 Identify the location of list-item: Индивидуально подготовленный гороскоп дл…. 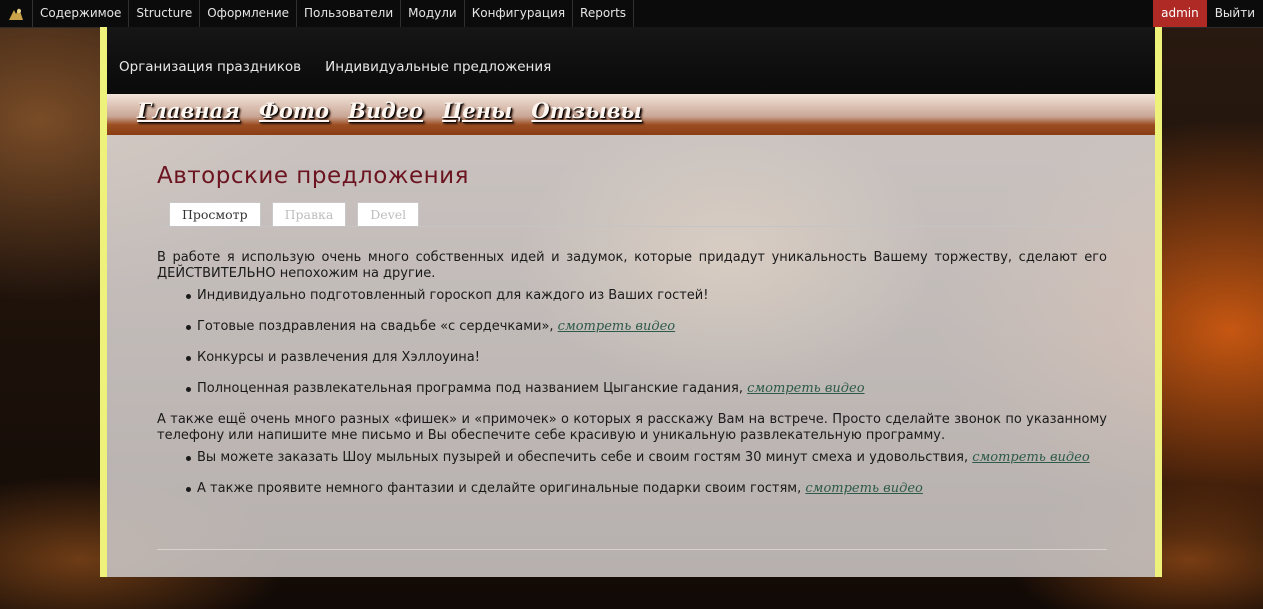
(632, 303).